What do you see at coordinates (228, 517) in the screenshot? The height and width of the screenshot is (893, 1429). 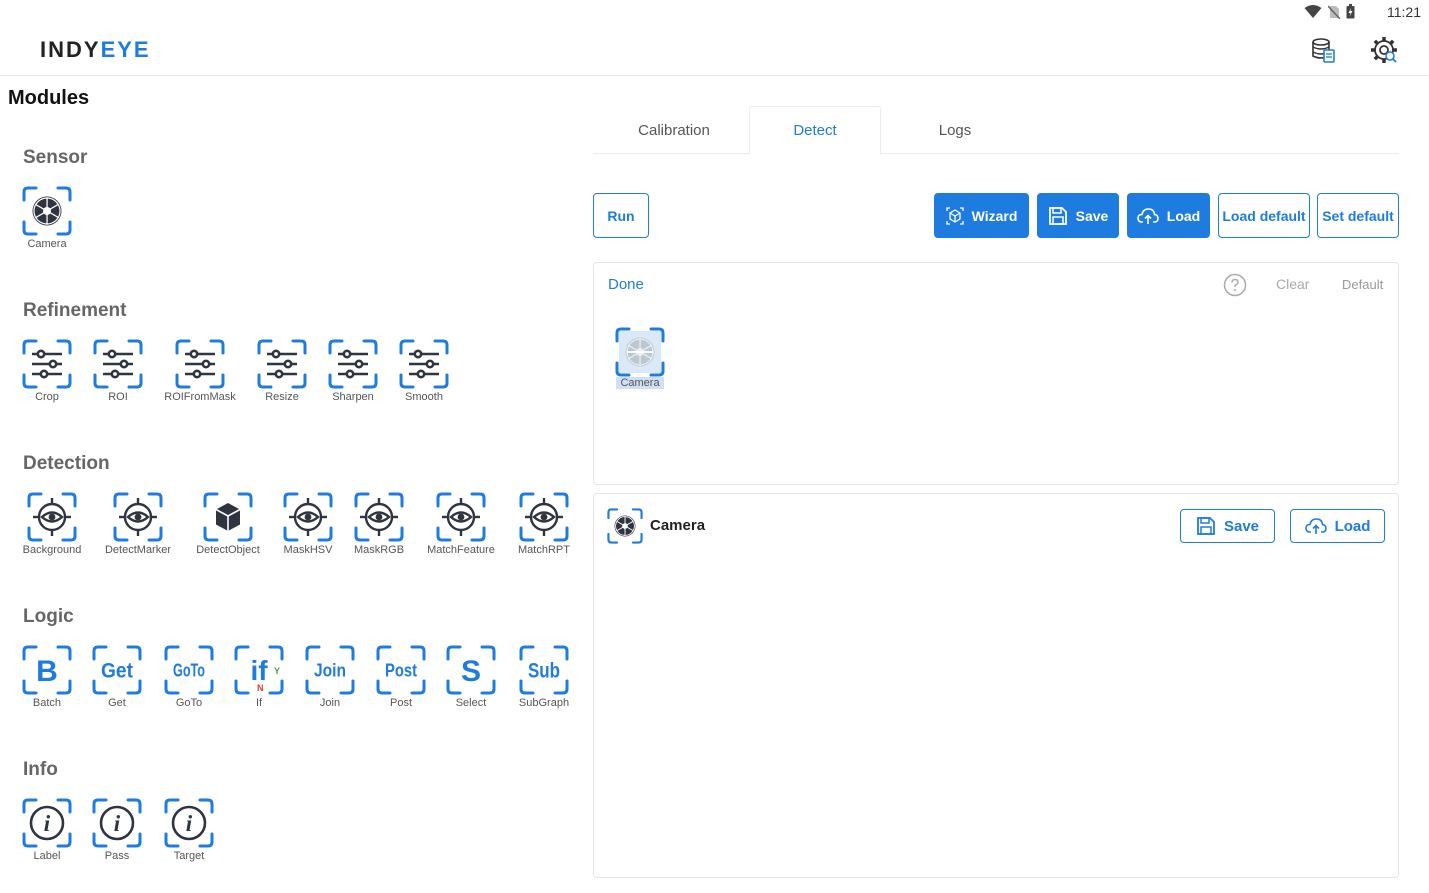 I see `detectobject-icon` at bounding box center [228, 517].